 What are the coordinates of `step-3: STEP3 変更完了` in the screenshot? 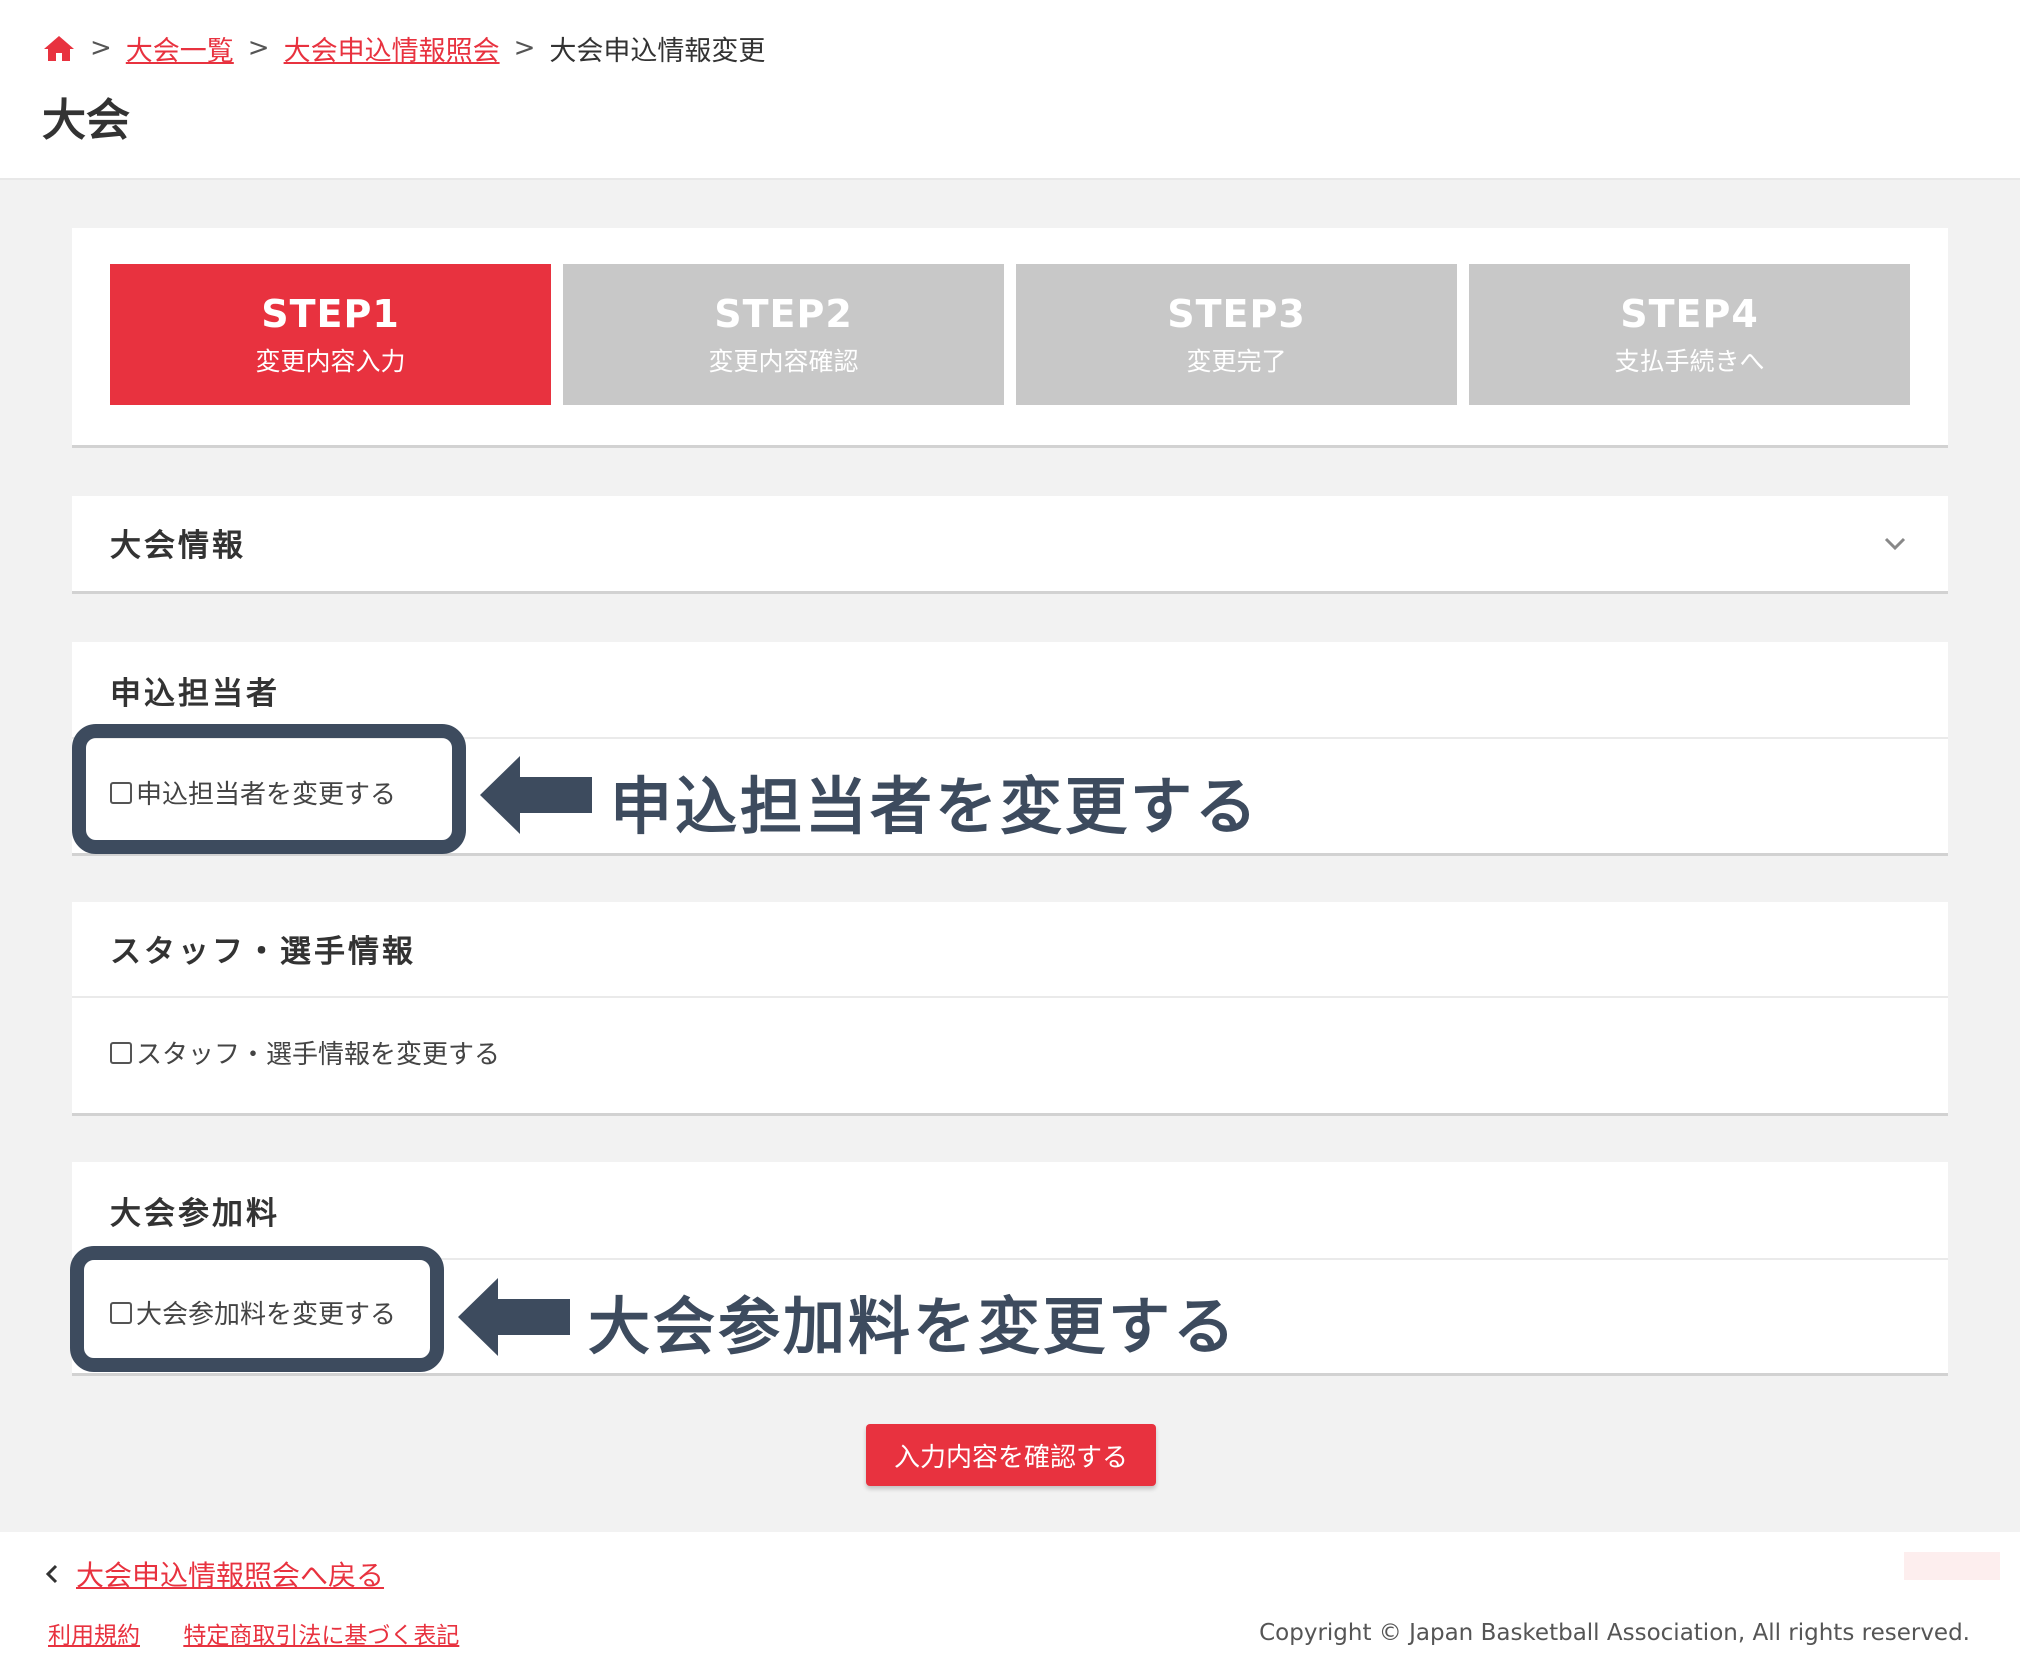 It's located at (1236, 334).